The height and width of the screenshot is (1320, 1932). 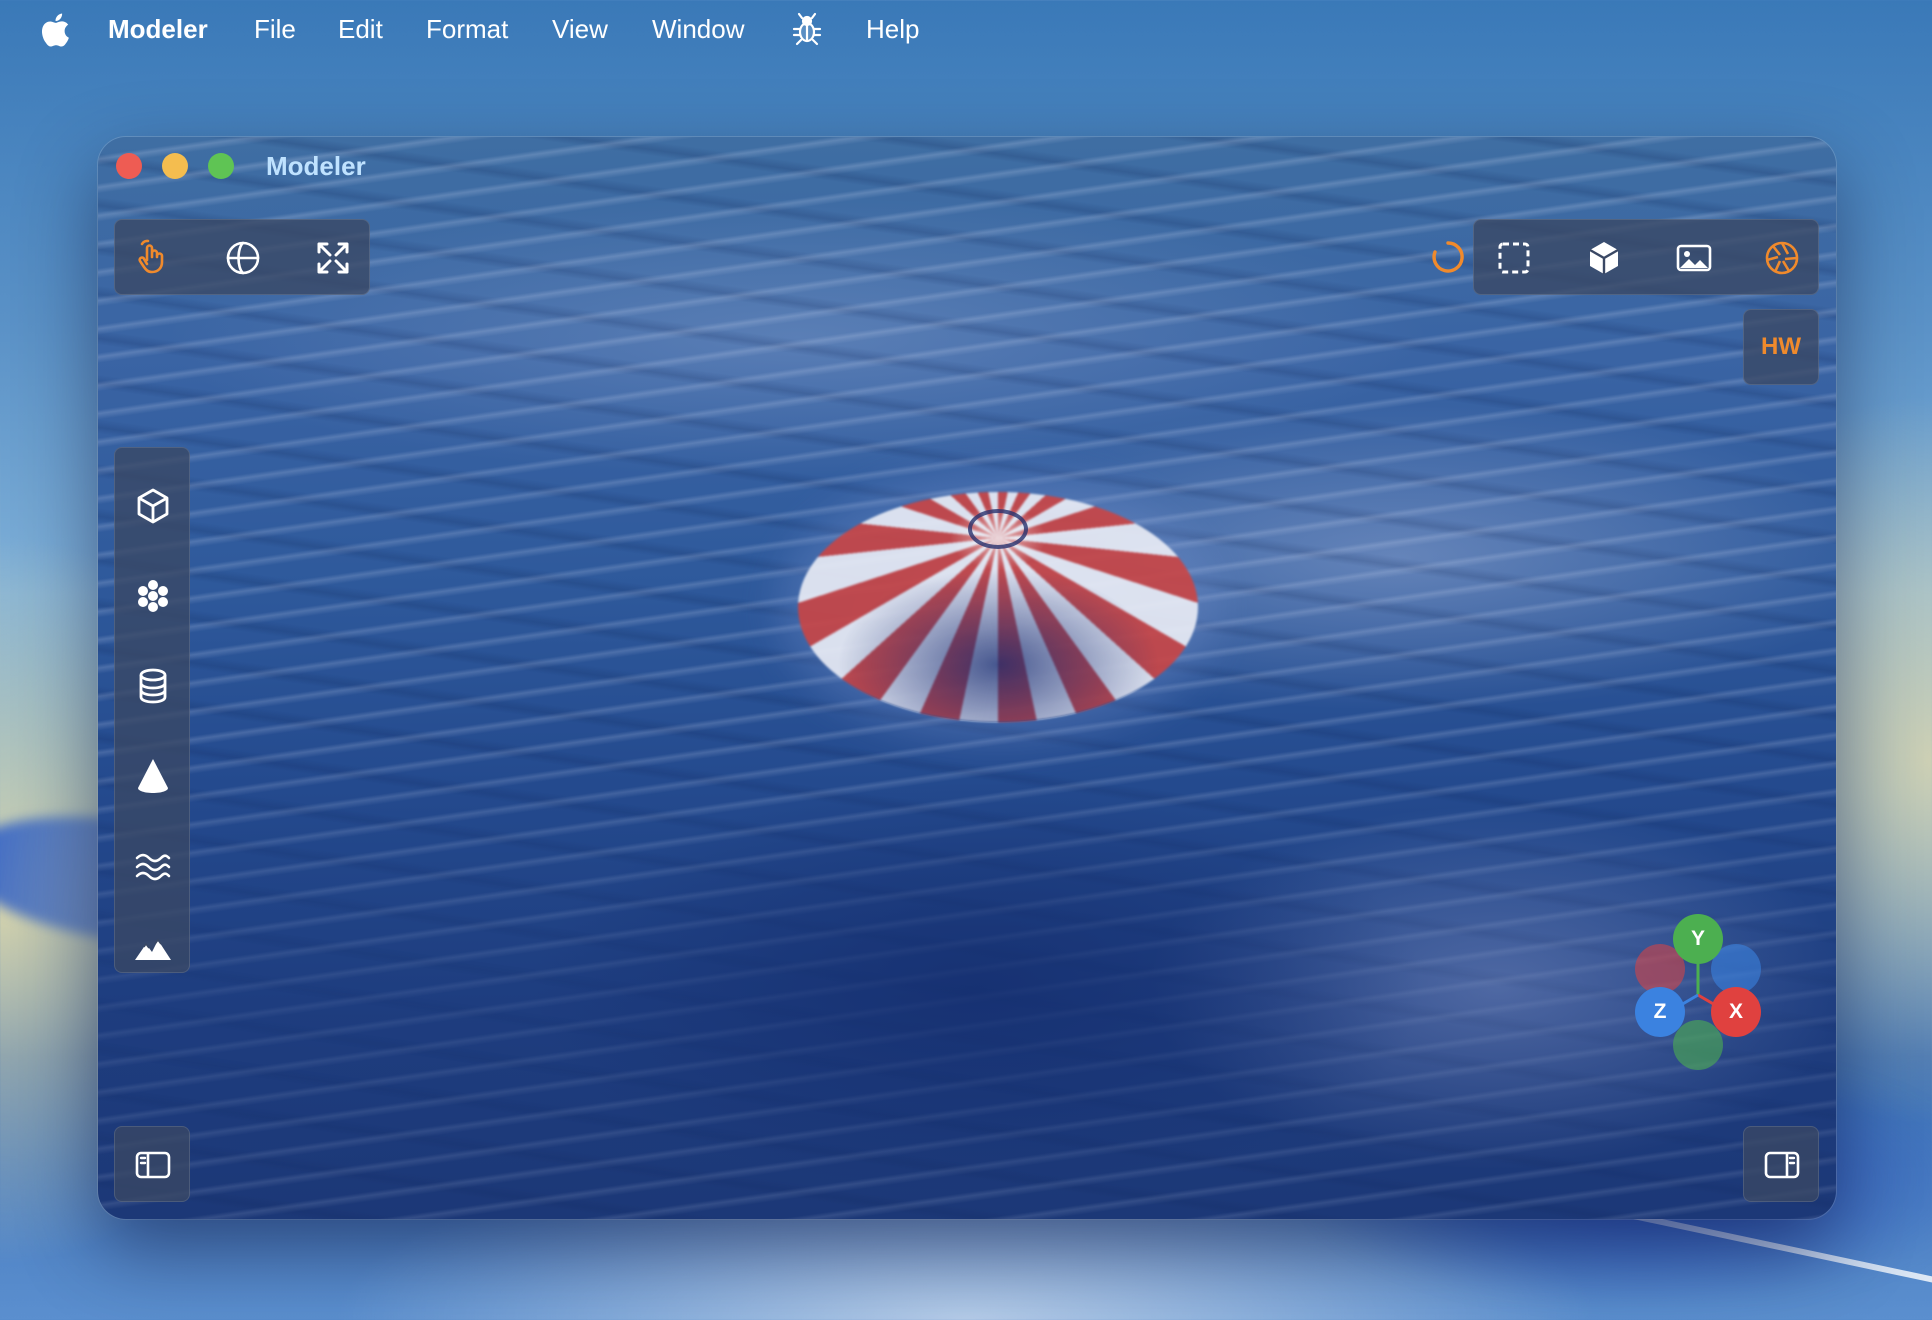 I want to click on orbit-tool-button, so click(x=243, y=258).